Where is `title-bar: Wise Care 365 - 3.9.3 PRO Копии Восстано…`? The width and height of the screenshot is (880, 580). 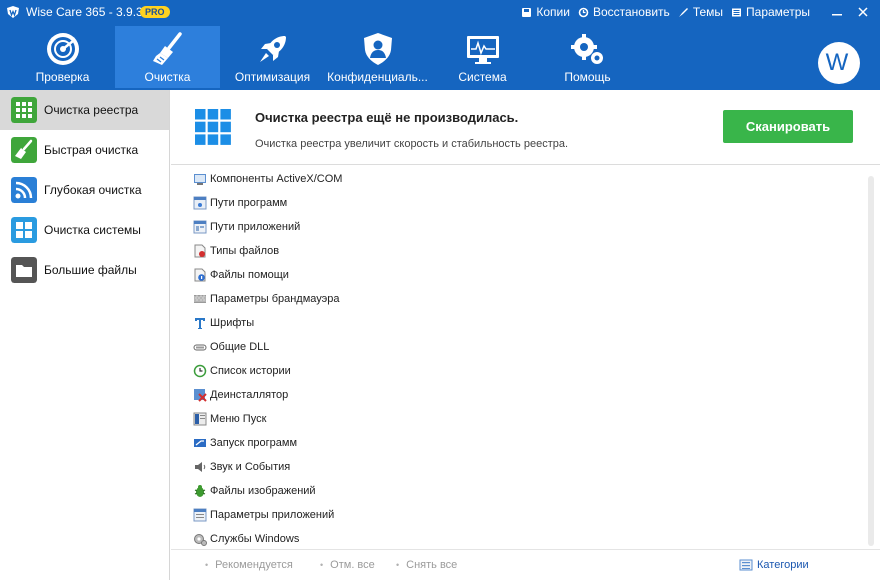
title-bar: Wise Care 365 - 3.9.3 PRO Копии Восстано… is located at coordinates (440, 12).